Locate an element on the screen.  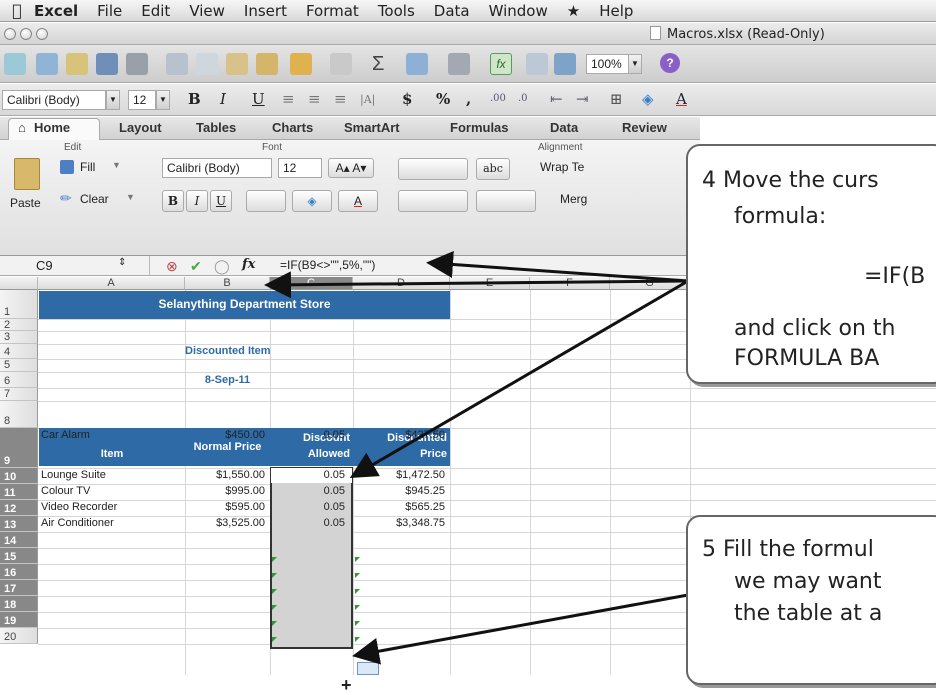
indent-buttons is located at coordinates (506, 201).